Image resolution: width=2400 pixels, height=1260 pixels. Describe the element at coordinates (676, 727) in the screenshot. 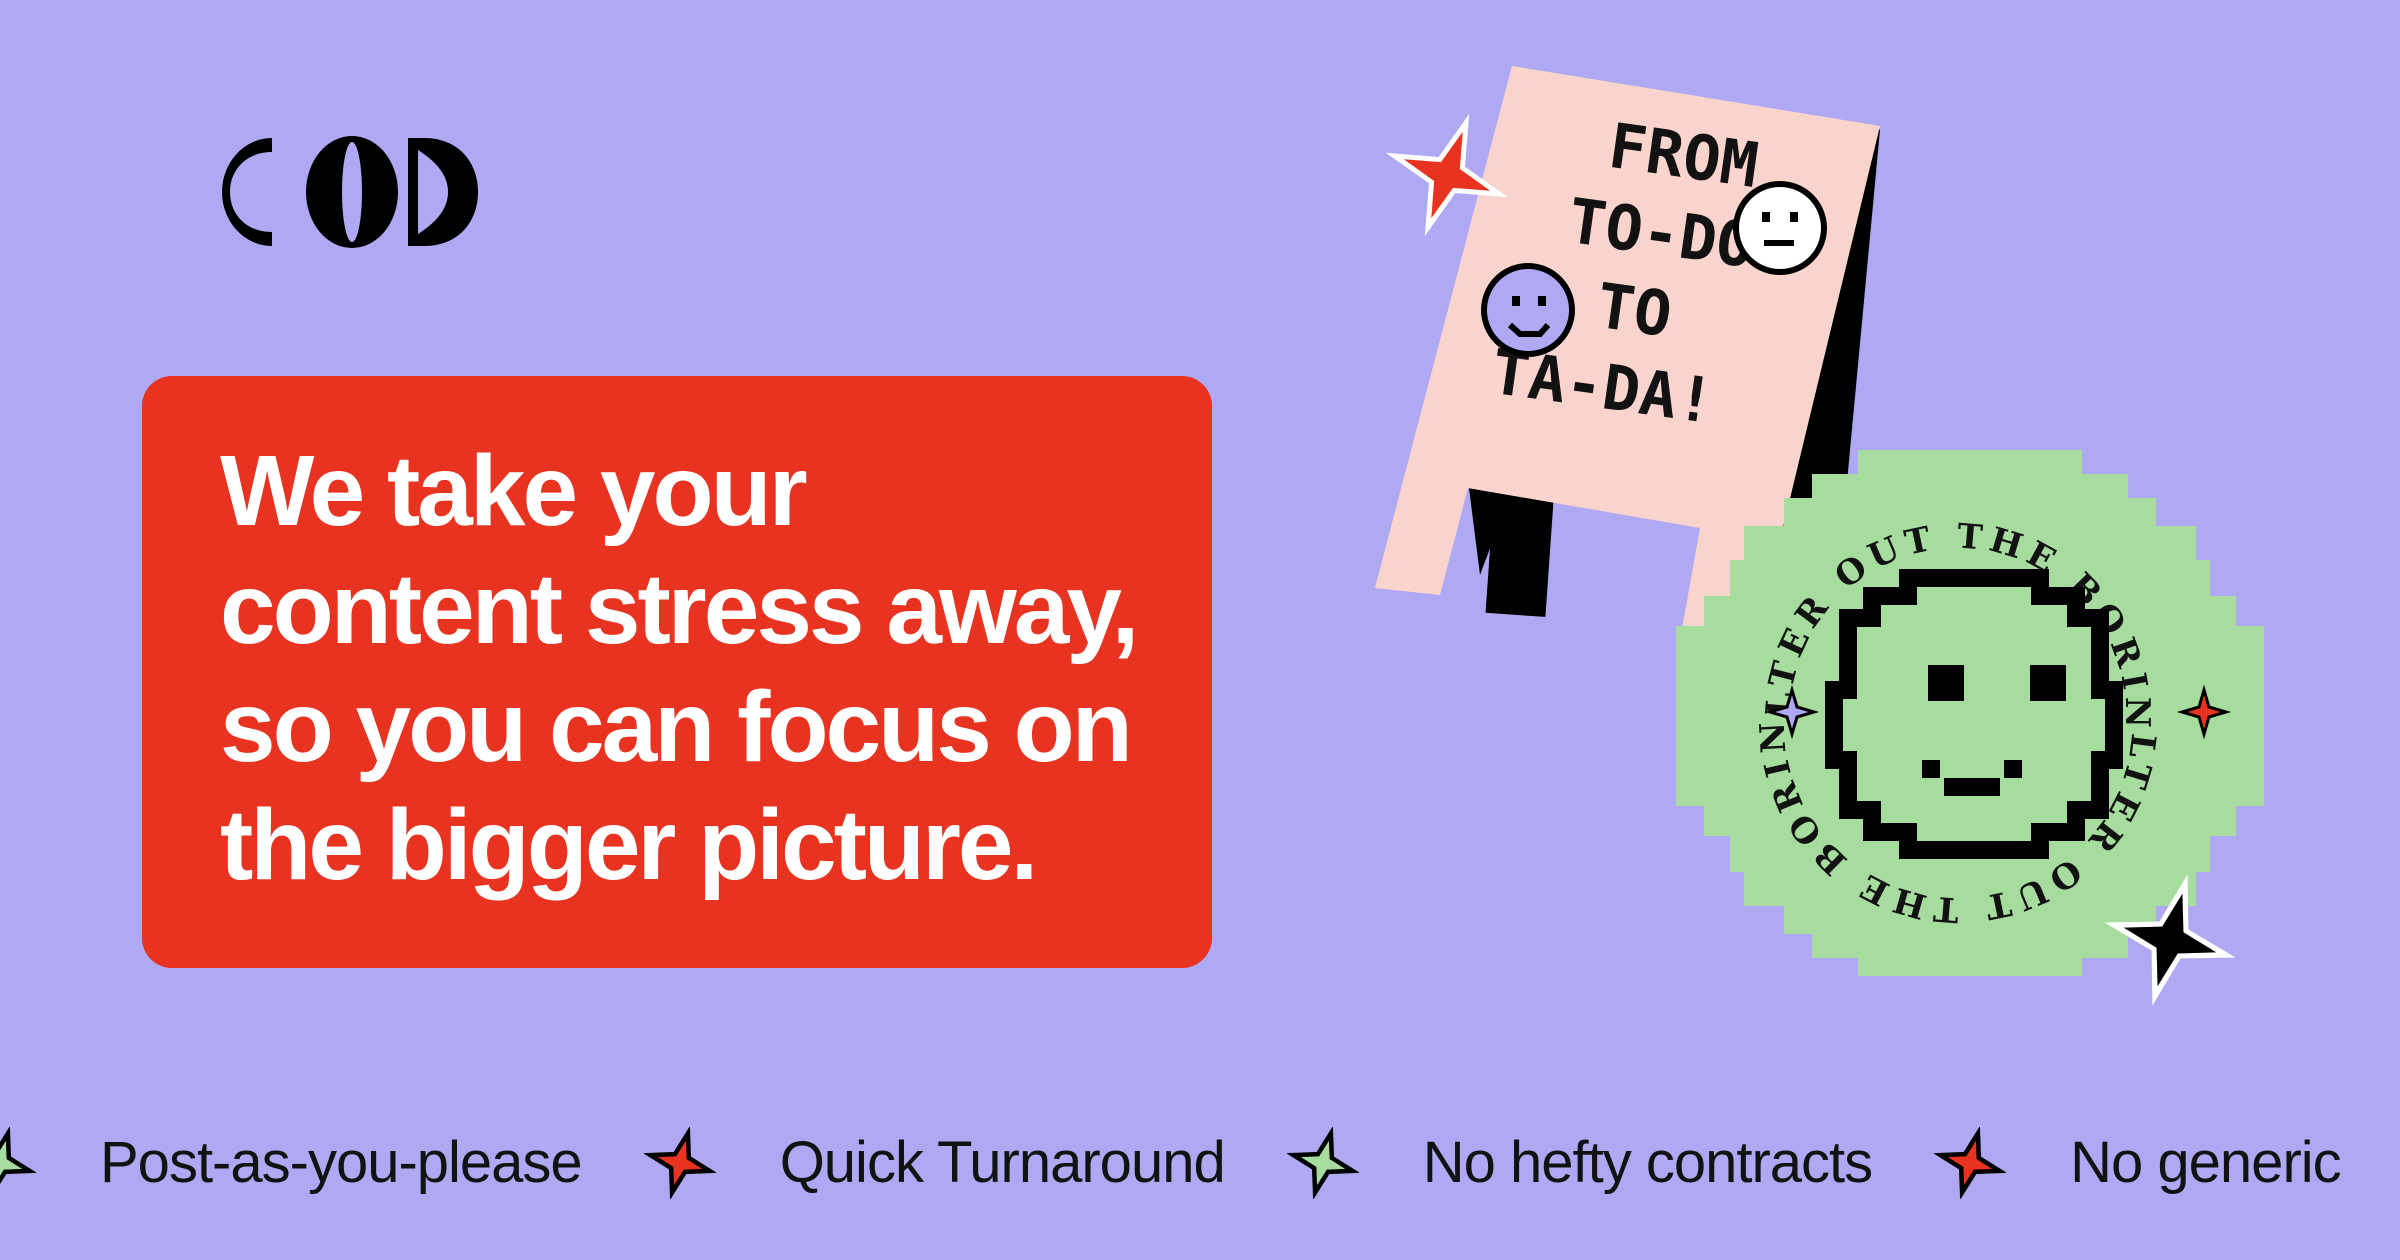

I see `headline-line: so you can focus on` at that location.